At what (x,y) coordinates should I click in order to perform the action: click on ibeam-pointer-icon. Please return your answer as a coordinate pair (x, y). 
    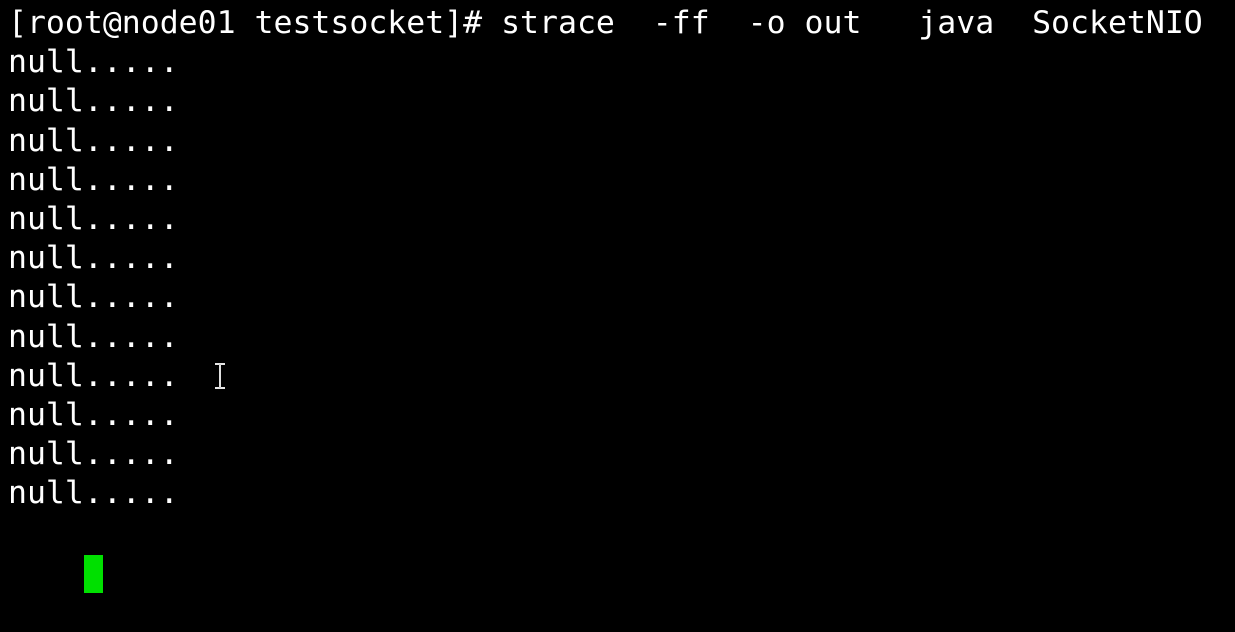
    Looking at the image, I should click on (220, 376).